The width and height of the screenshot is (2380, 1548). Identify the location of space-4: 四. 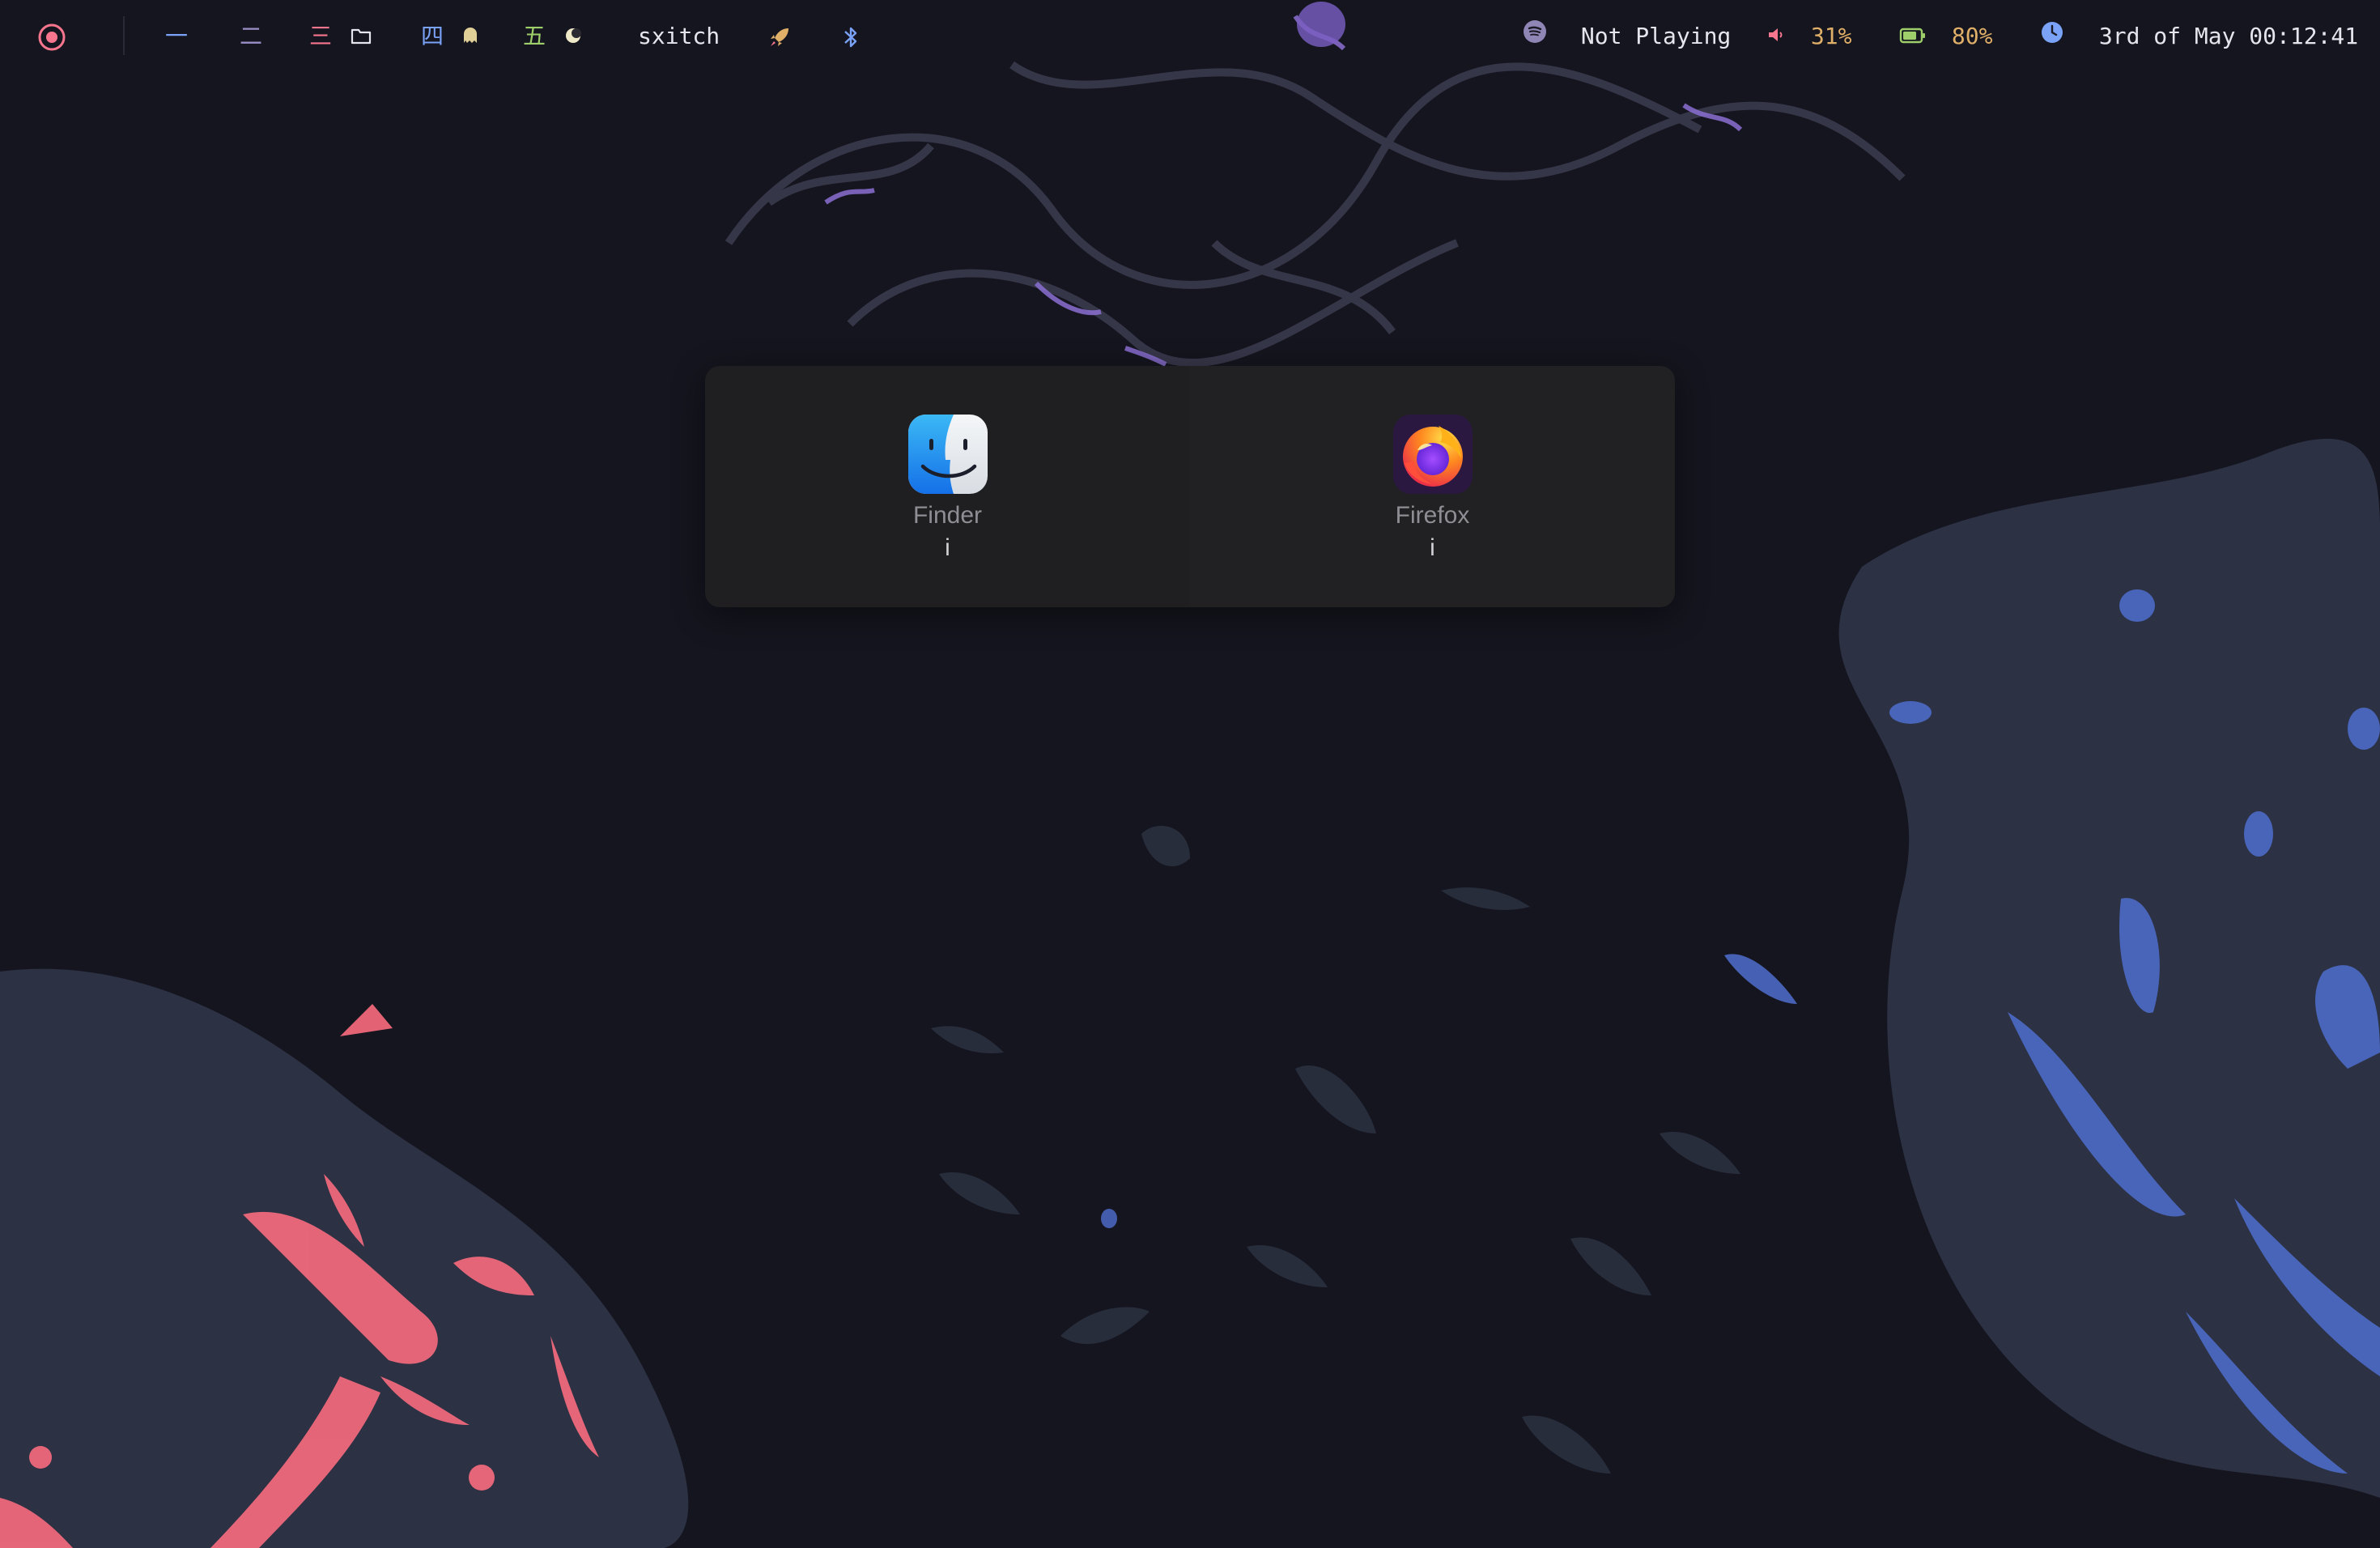
(449, 36).